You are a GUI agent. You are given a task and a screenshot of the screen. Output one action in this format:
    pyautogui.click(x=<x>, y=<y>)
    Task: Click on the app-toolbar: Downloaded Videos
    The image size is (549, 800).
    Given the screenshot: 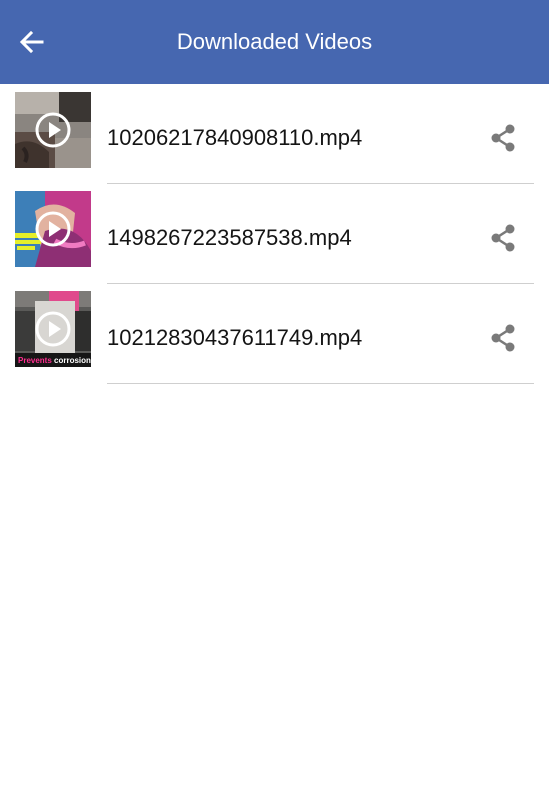 What is the action you would take?
    pyautogui.click(x=274, y=42)
    